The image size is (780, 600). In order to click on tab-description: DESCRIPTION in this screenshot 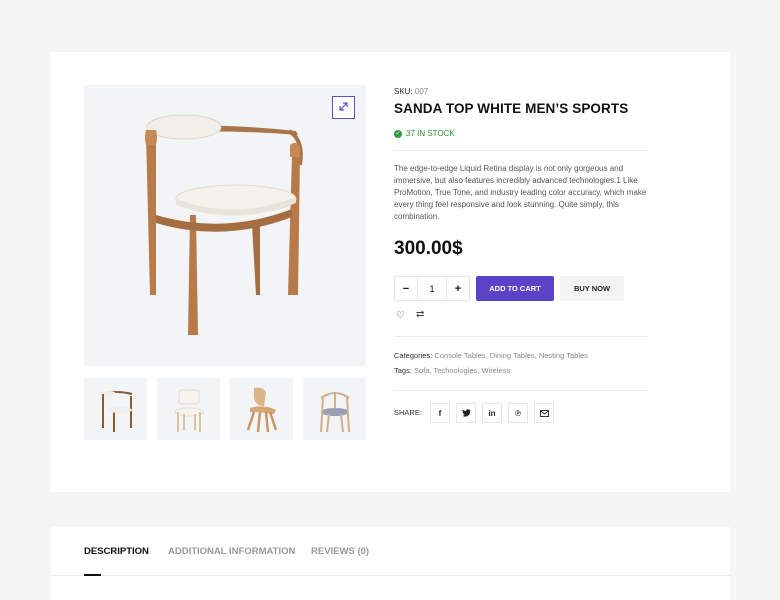, I will do `click(116, 551)`.